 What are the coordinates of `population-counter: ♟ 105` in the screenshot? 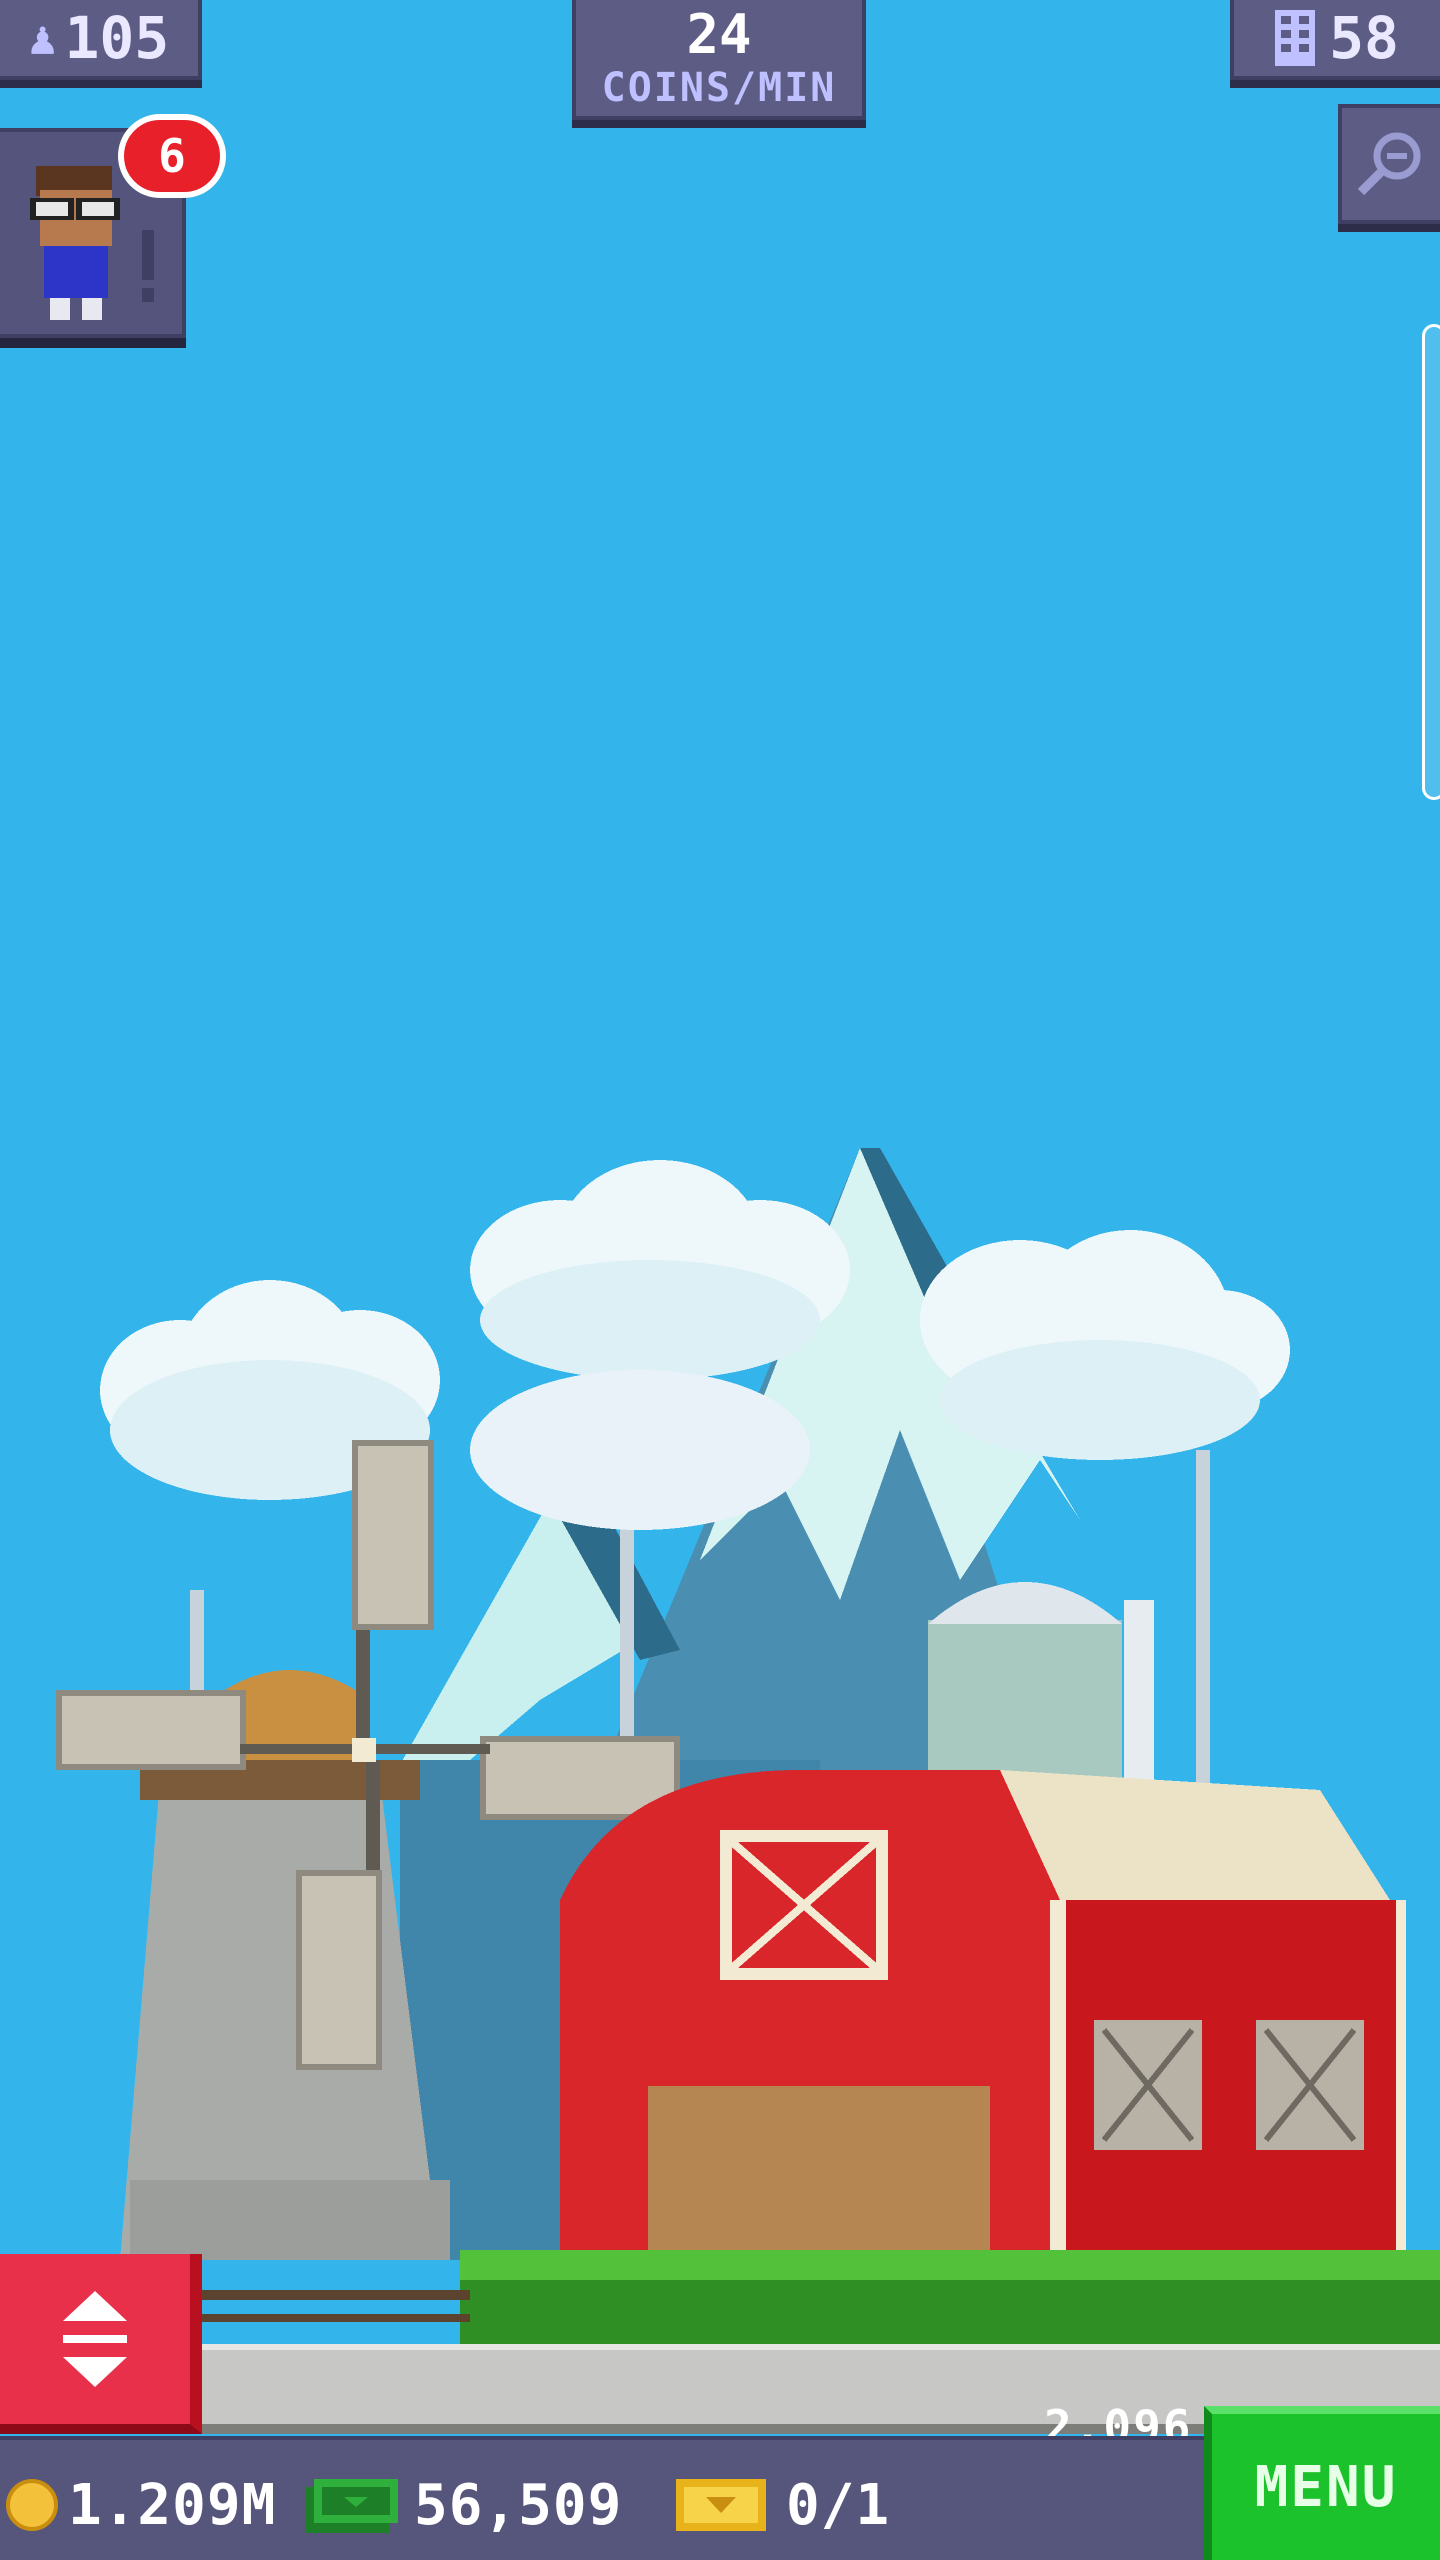 It's located at (101, 40).